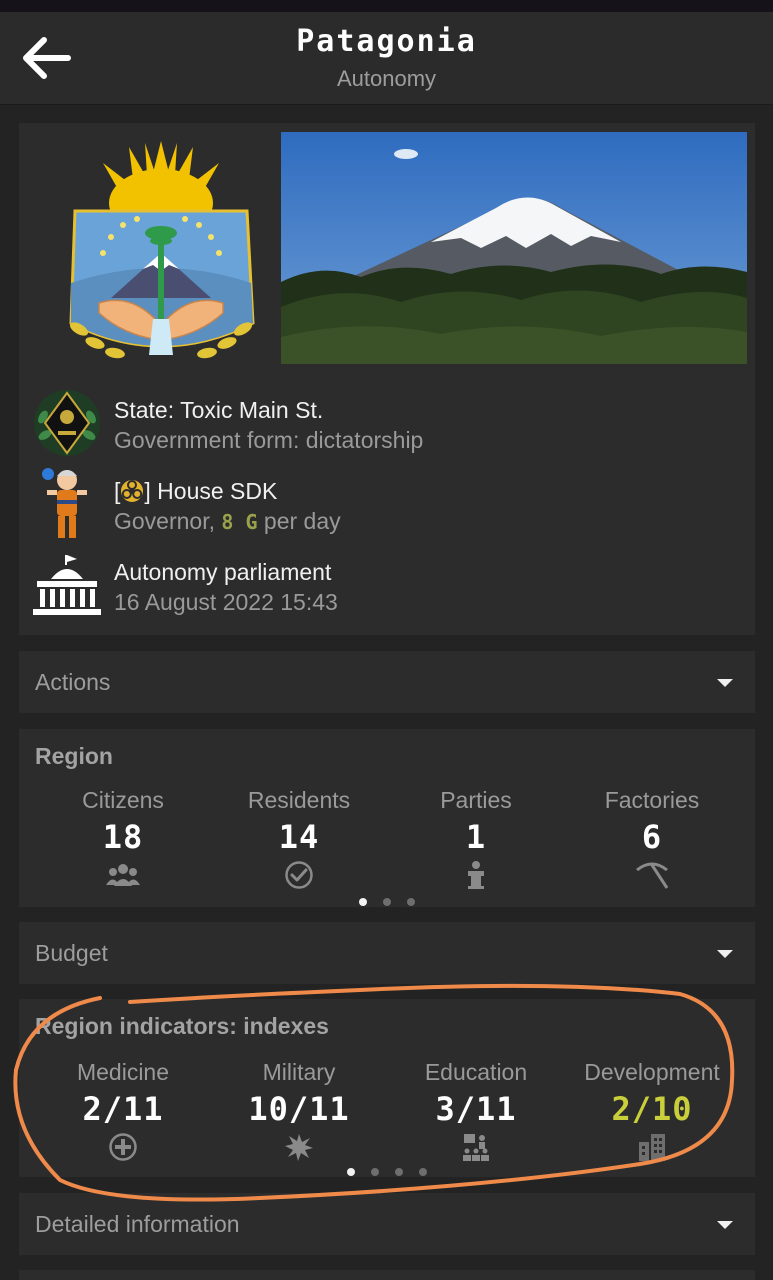 The width and height of the screenshot is (773, 1280). I want to click on development-value: 2/10, so click(652, 1109).